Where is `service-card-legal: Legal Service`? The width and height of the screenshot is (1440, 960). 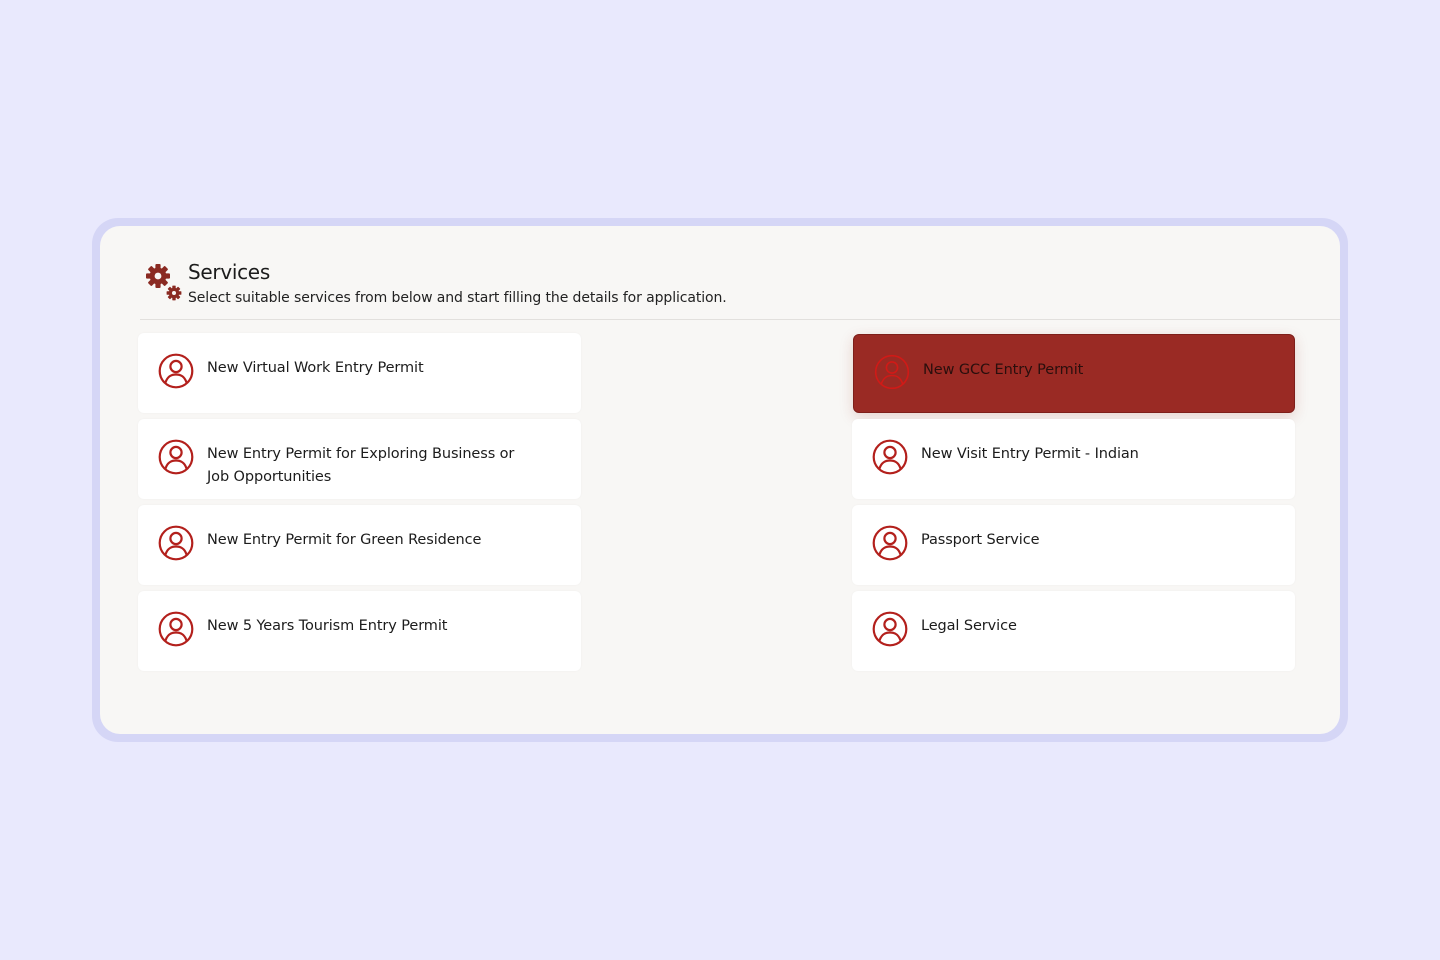 service-card-legal: Legal Service is located at coordinates (1073, 631).